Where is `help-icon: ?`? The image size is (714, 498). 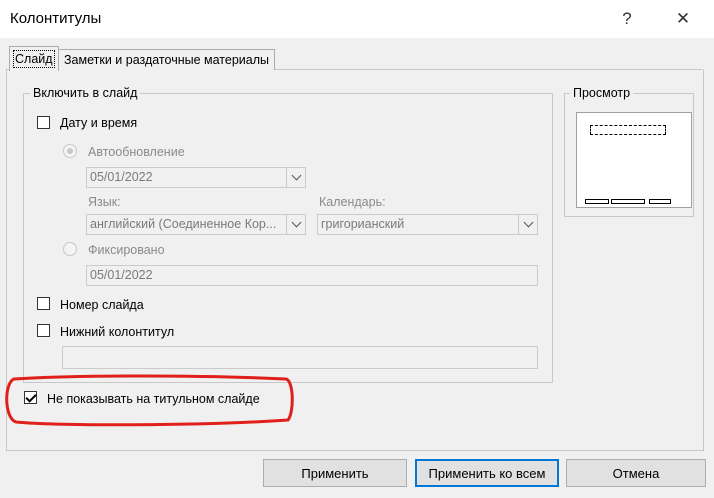
help-icon: ? is located at coordinates (627, 18).